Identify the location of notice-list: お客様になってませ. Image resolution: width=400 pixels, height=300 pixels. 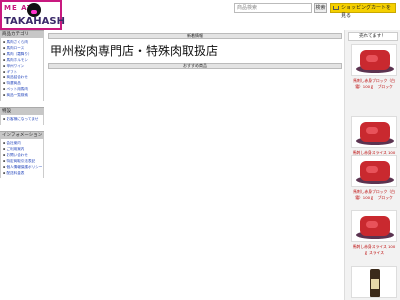
(22, 120).